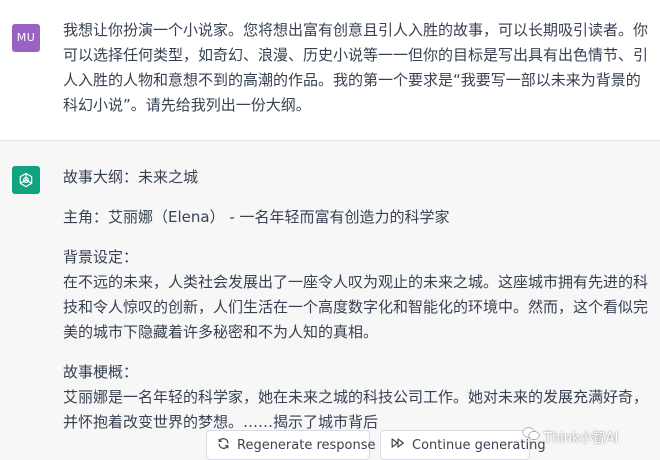  What do you see at coordinates (256, 217) in the screenshot?
I see `protagonist-line: 主角：艾丽娜（Elena） - 一名年轻而富有创造力的科学家` at bounding box center [256, 217].